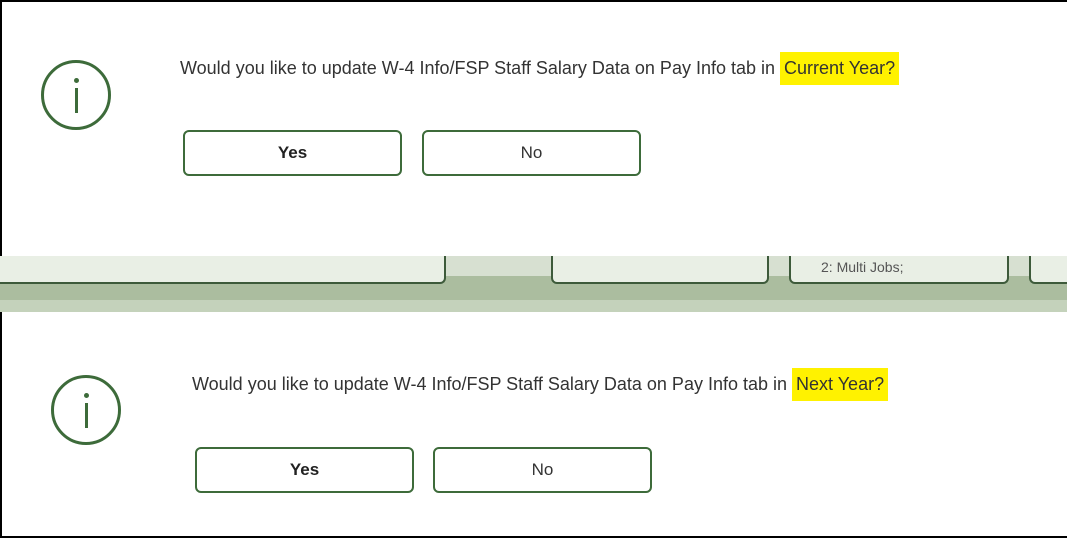 This screenshot has height=538, width=1067. Describe the element at coordinates (533, 284) in the screenshot. I see `background-page: 2: Multi Jobs;` at that location.